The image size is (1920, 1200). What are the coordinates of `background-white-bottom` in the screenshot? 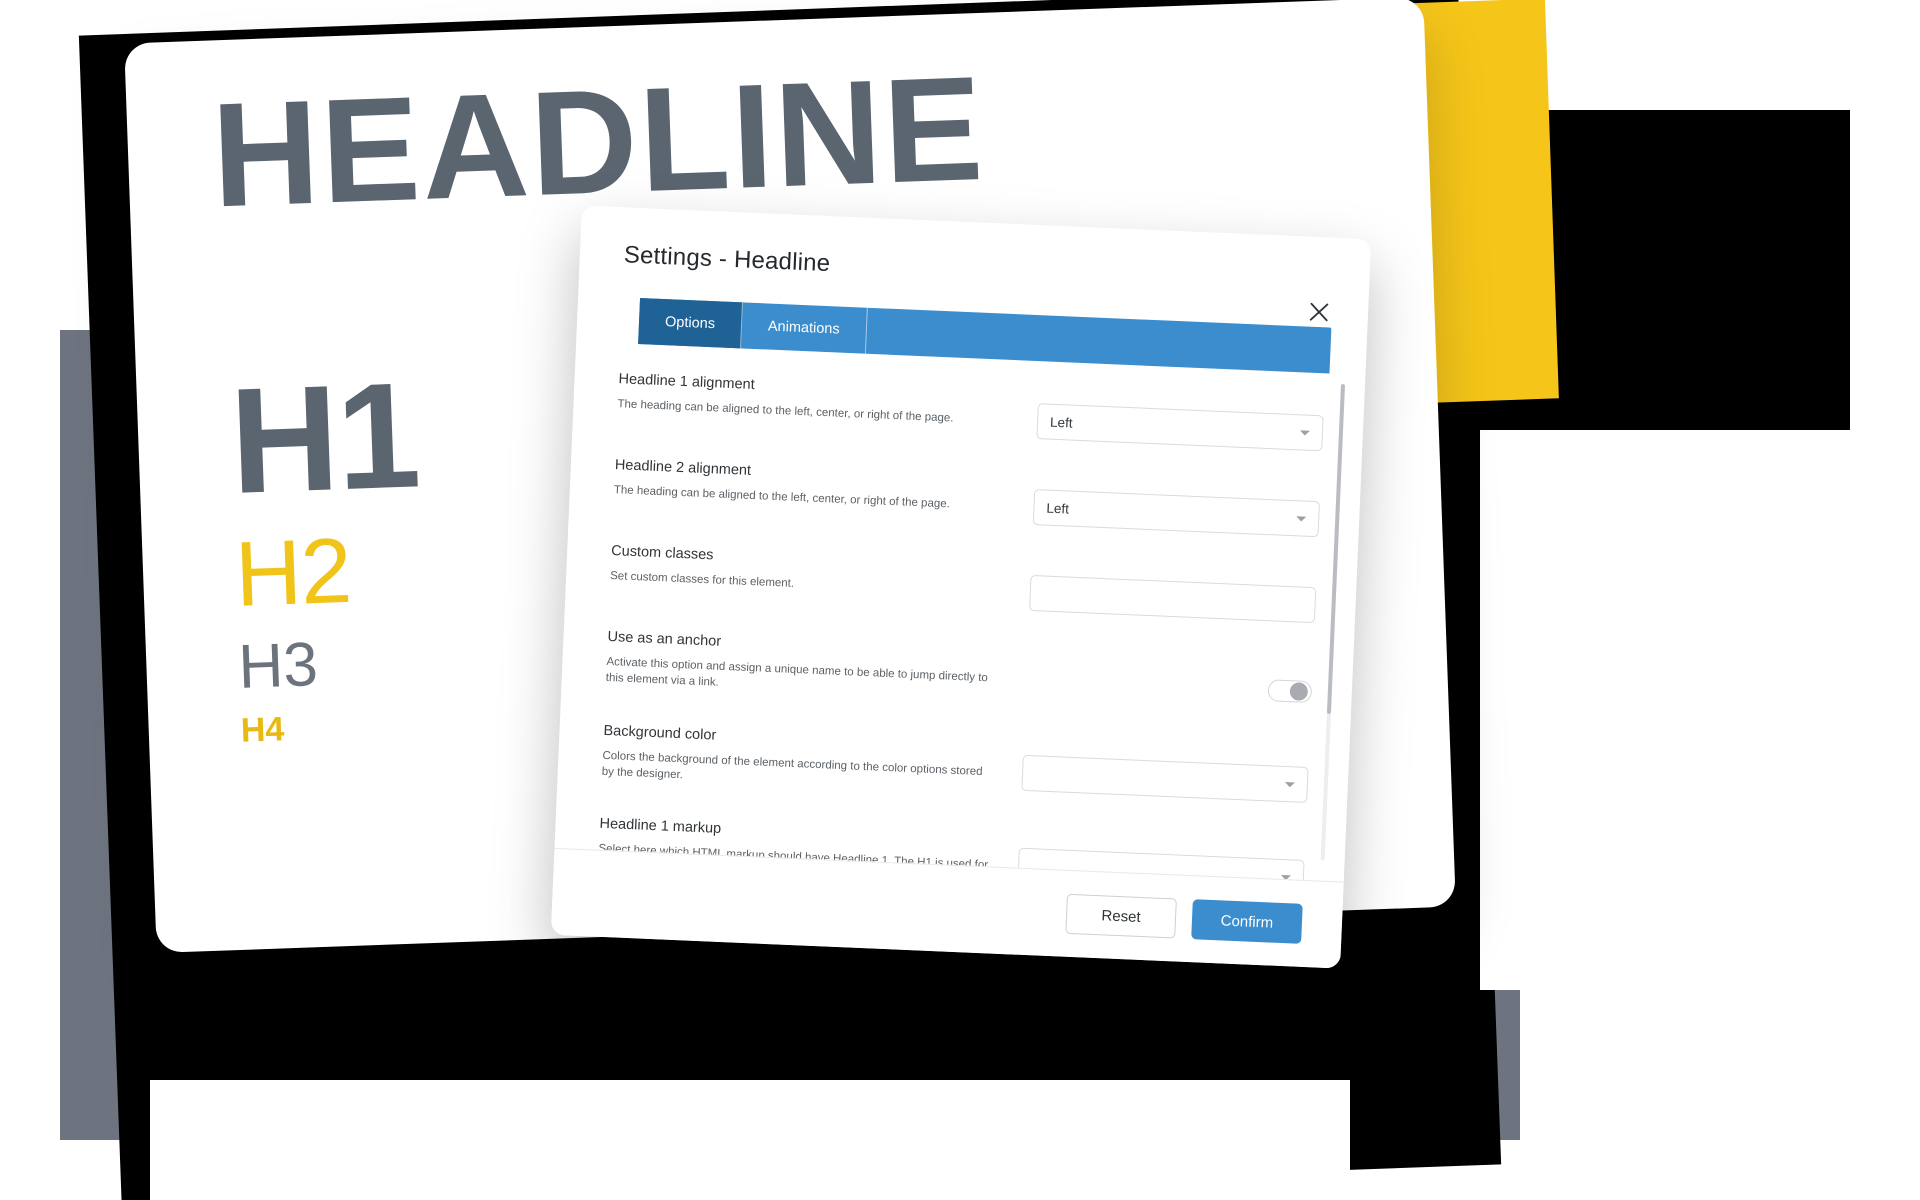 It's located at (750, 1140).